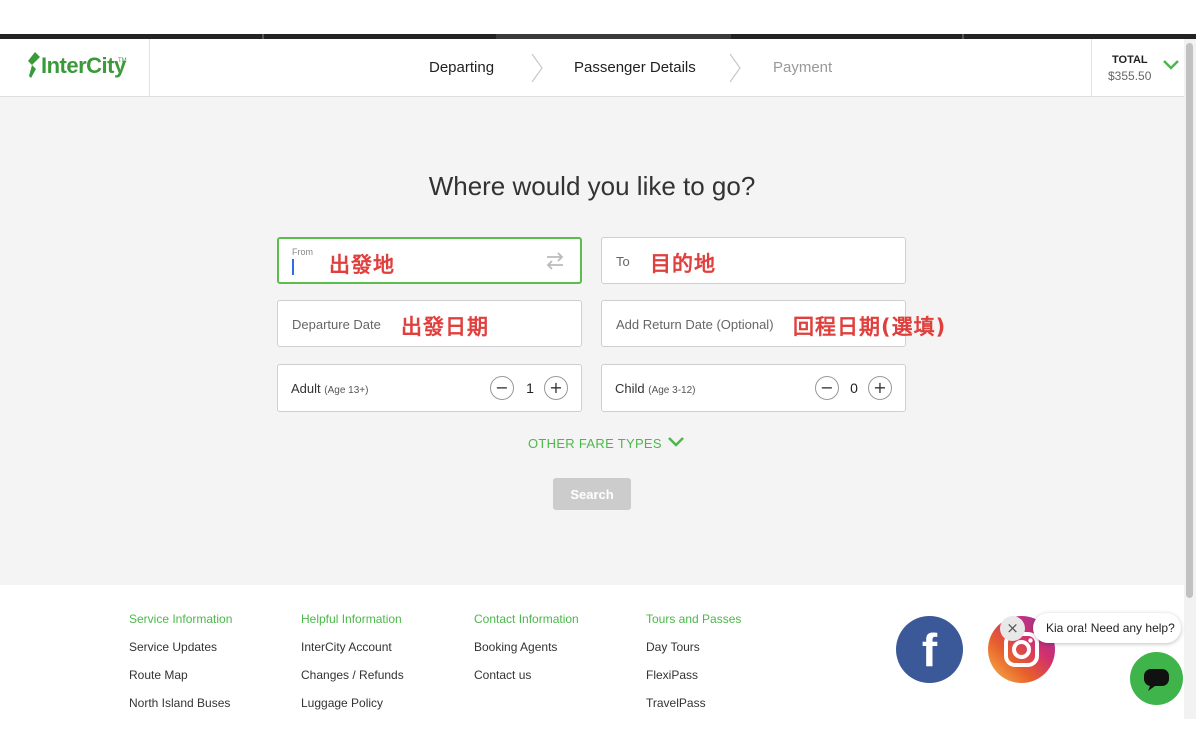 Image resolution: width=1196 pixels, height=754 pixels. I want to click on adult-label-text: Adult, so click(306, 388).